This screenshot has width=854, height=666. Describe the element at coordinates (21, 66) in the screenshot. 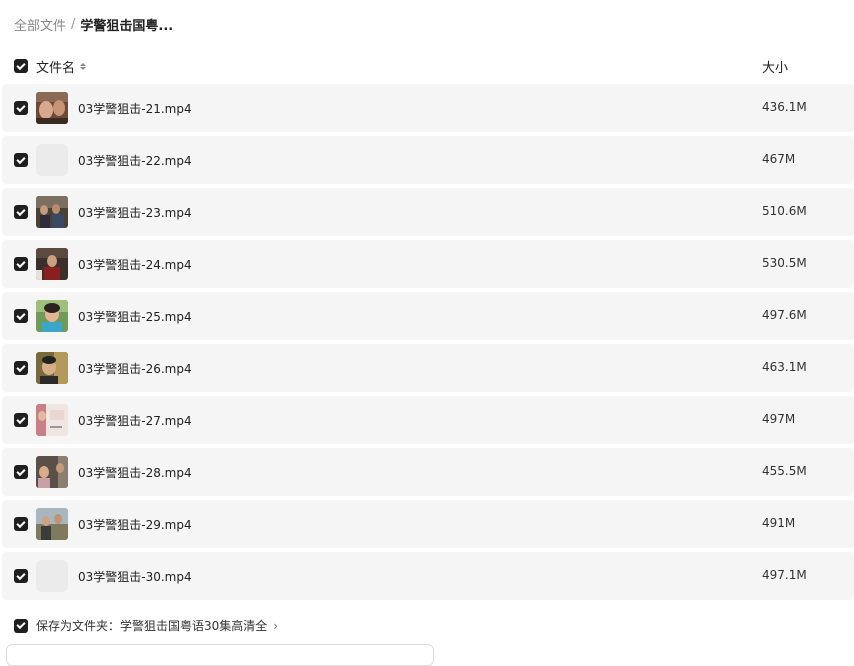

I see `select-all-checkbox` at that location.